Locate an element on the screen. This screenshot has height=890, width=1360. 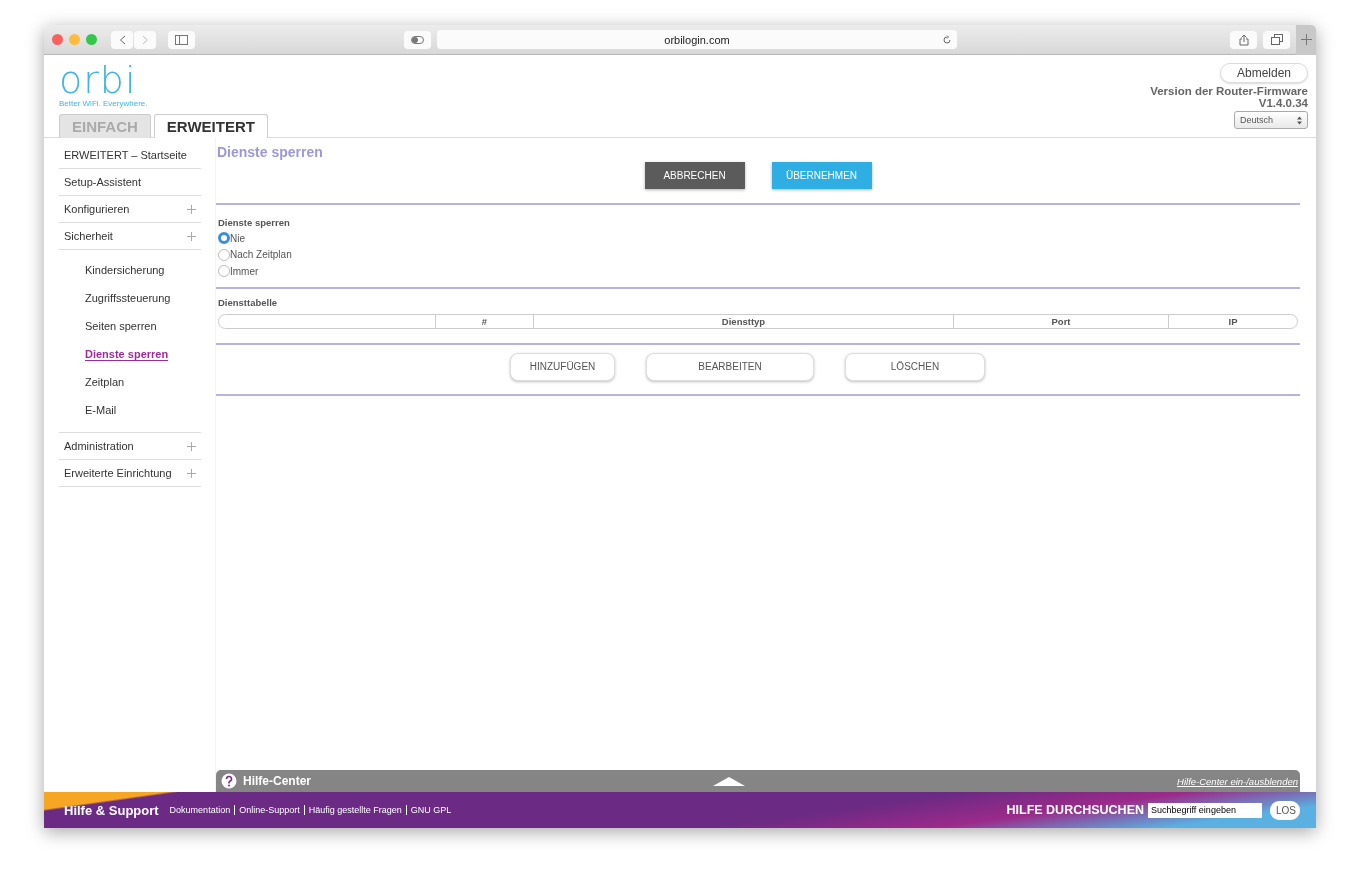
sidebar-button is located at coordinates (181, 39).